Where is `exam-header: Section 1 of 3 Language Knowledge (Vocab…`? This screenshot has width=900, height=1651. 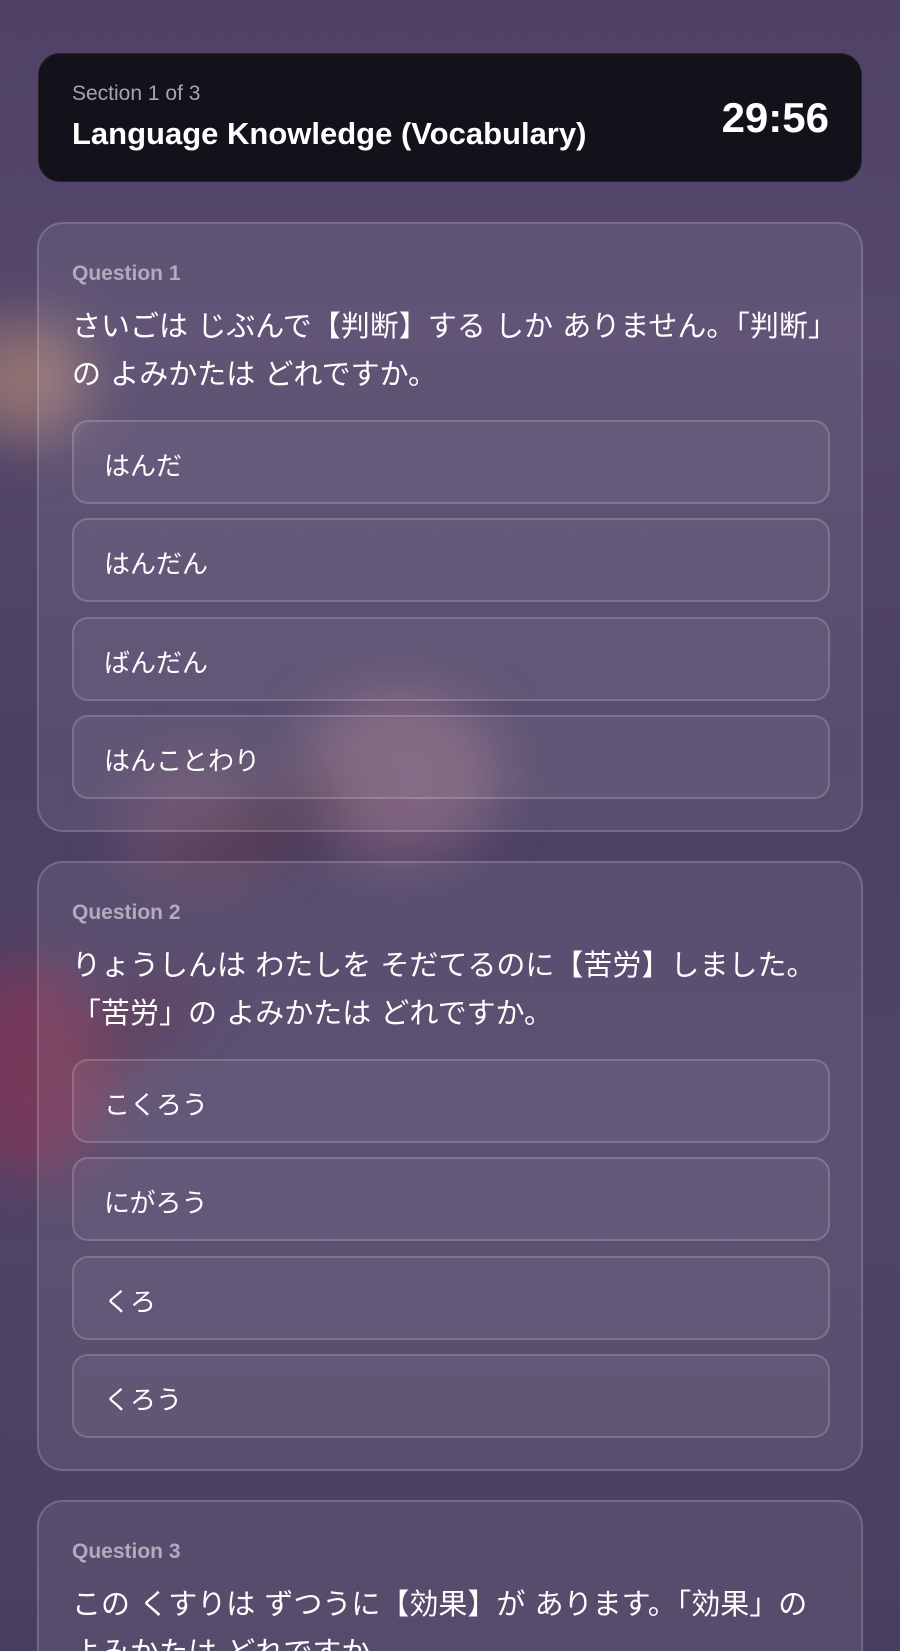
exam-header: Section 1 of 3 Language Knowledge (Vocab… is located at coordinates (450, 117).